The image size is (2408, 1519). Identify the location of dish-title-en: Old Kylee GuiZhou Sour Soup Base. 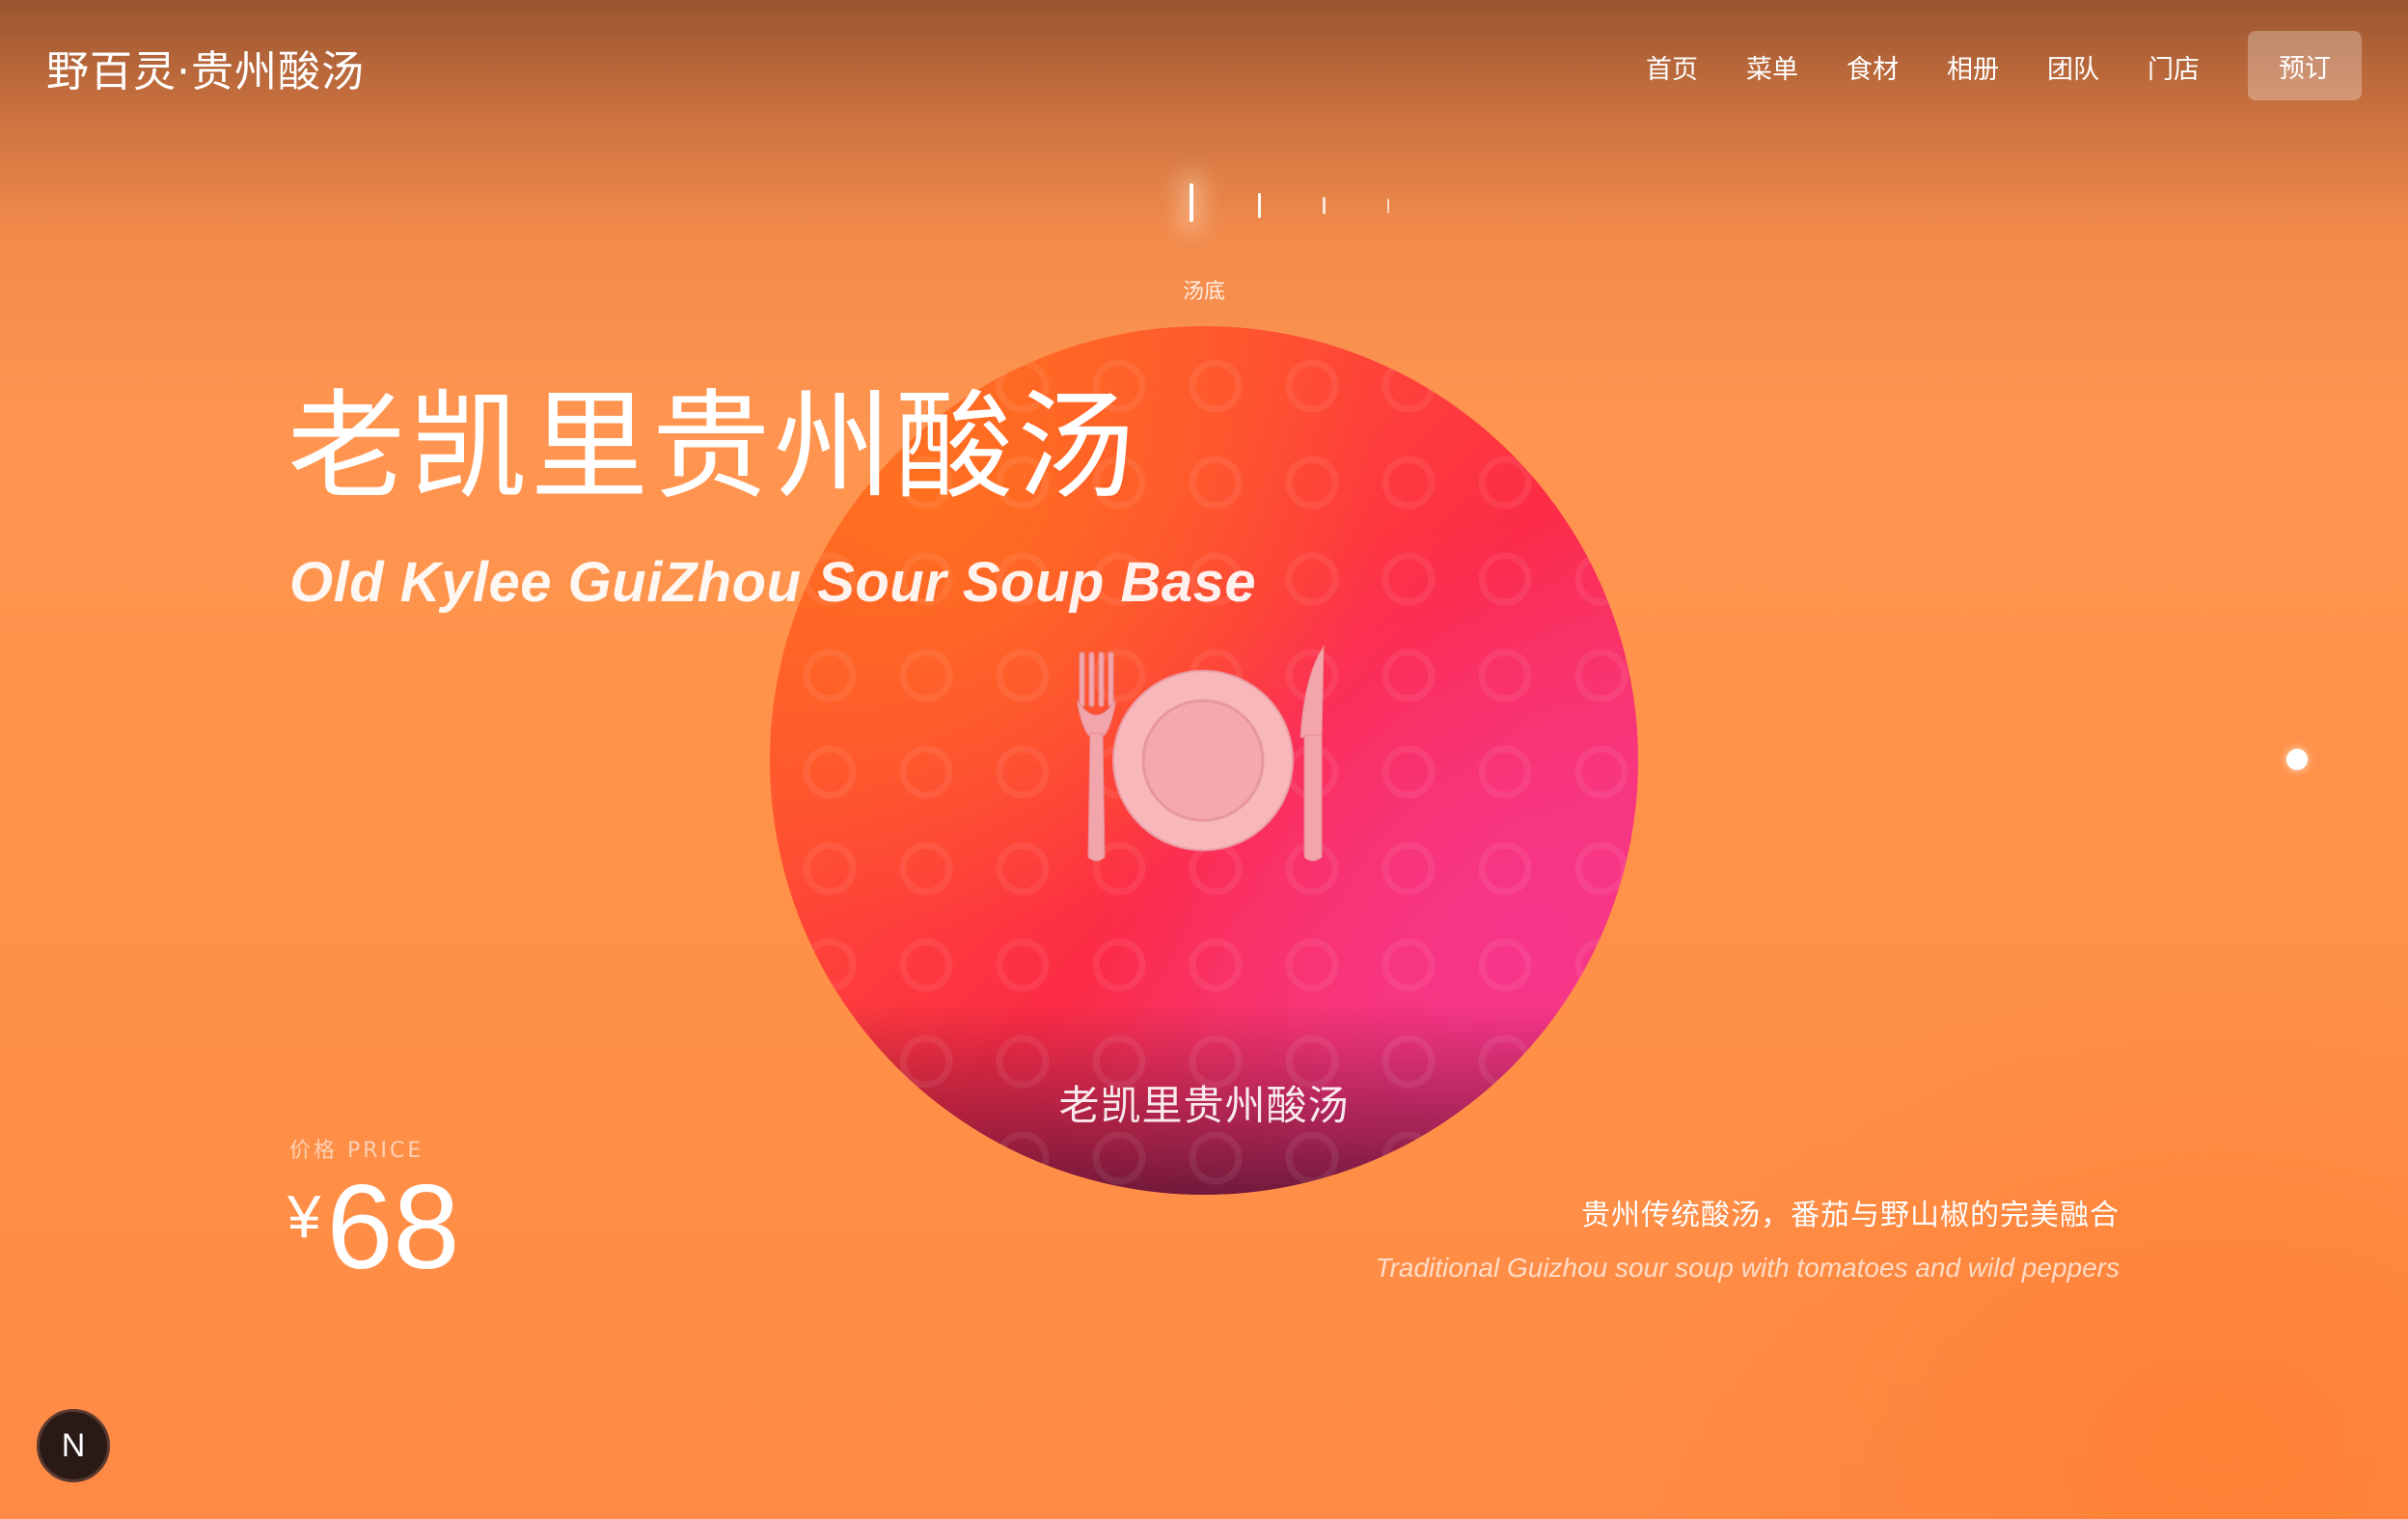
(773, 582).